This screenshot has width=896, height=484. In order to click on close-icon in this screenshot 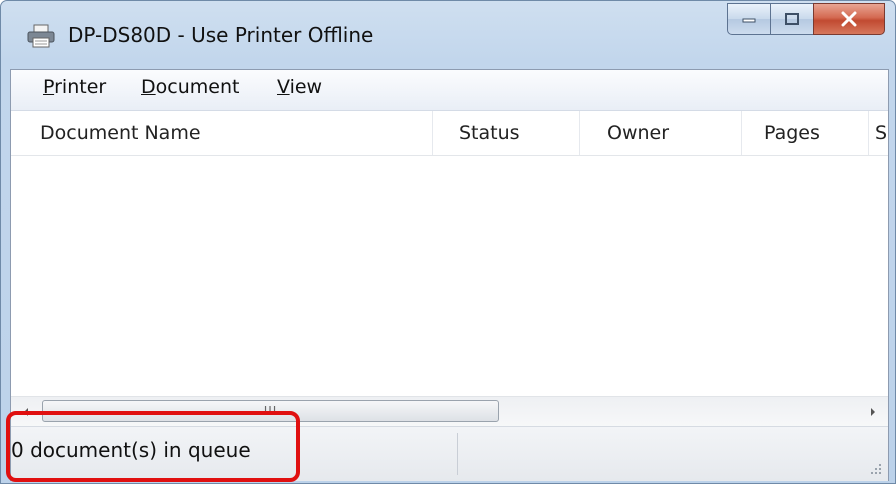, I will do `click(849, 19)`.